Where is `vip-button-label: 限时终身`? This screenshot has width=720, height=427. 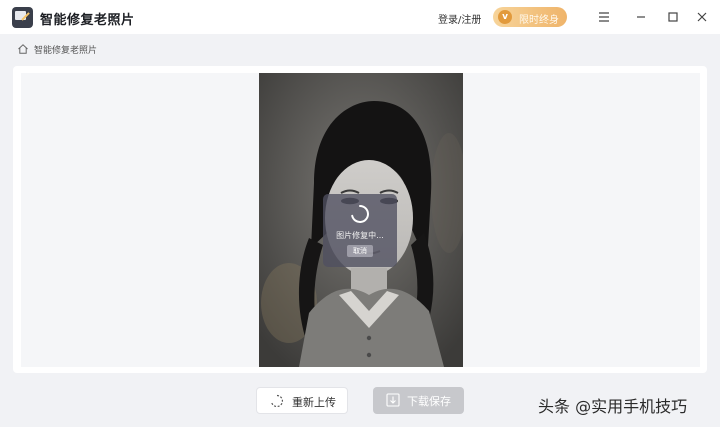
vip-button-label: 限时终身 is located at coordinates (539, 20).